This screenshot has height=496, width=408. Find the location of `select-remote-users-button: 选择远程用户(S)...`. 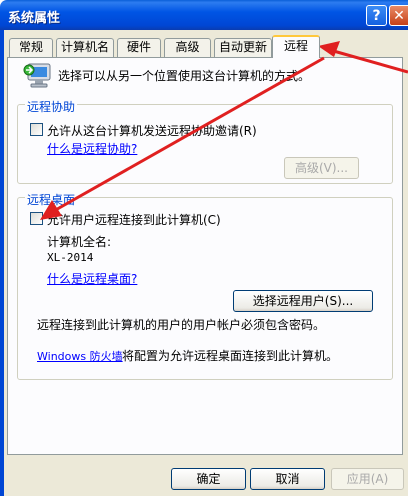

select-remote-users-button: 选择远程用户(S)... is located at coordinates (303, 301).